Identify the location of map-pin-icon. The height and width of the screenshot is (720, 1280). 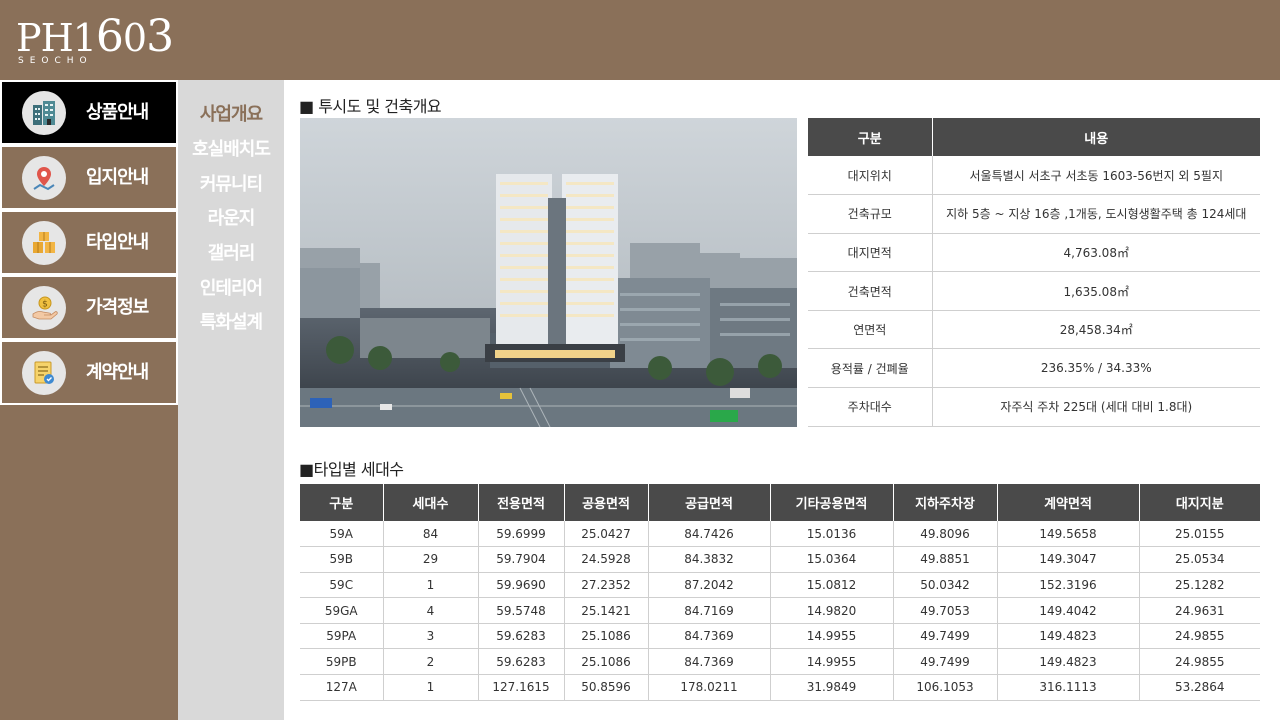
(44, 178).